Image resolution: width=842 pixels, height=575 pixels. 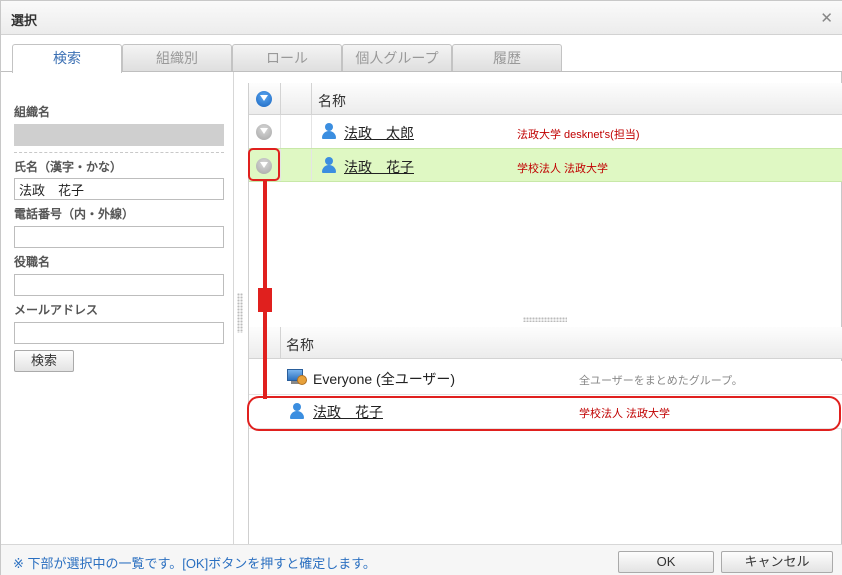 I want to click on selected-header: 名称, so click(x=545, y=343).